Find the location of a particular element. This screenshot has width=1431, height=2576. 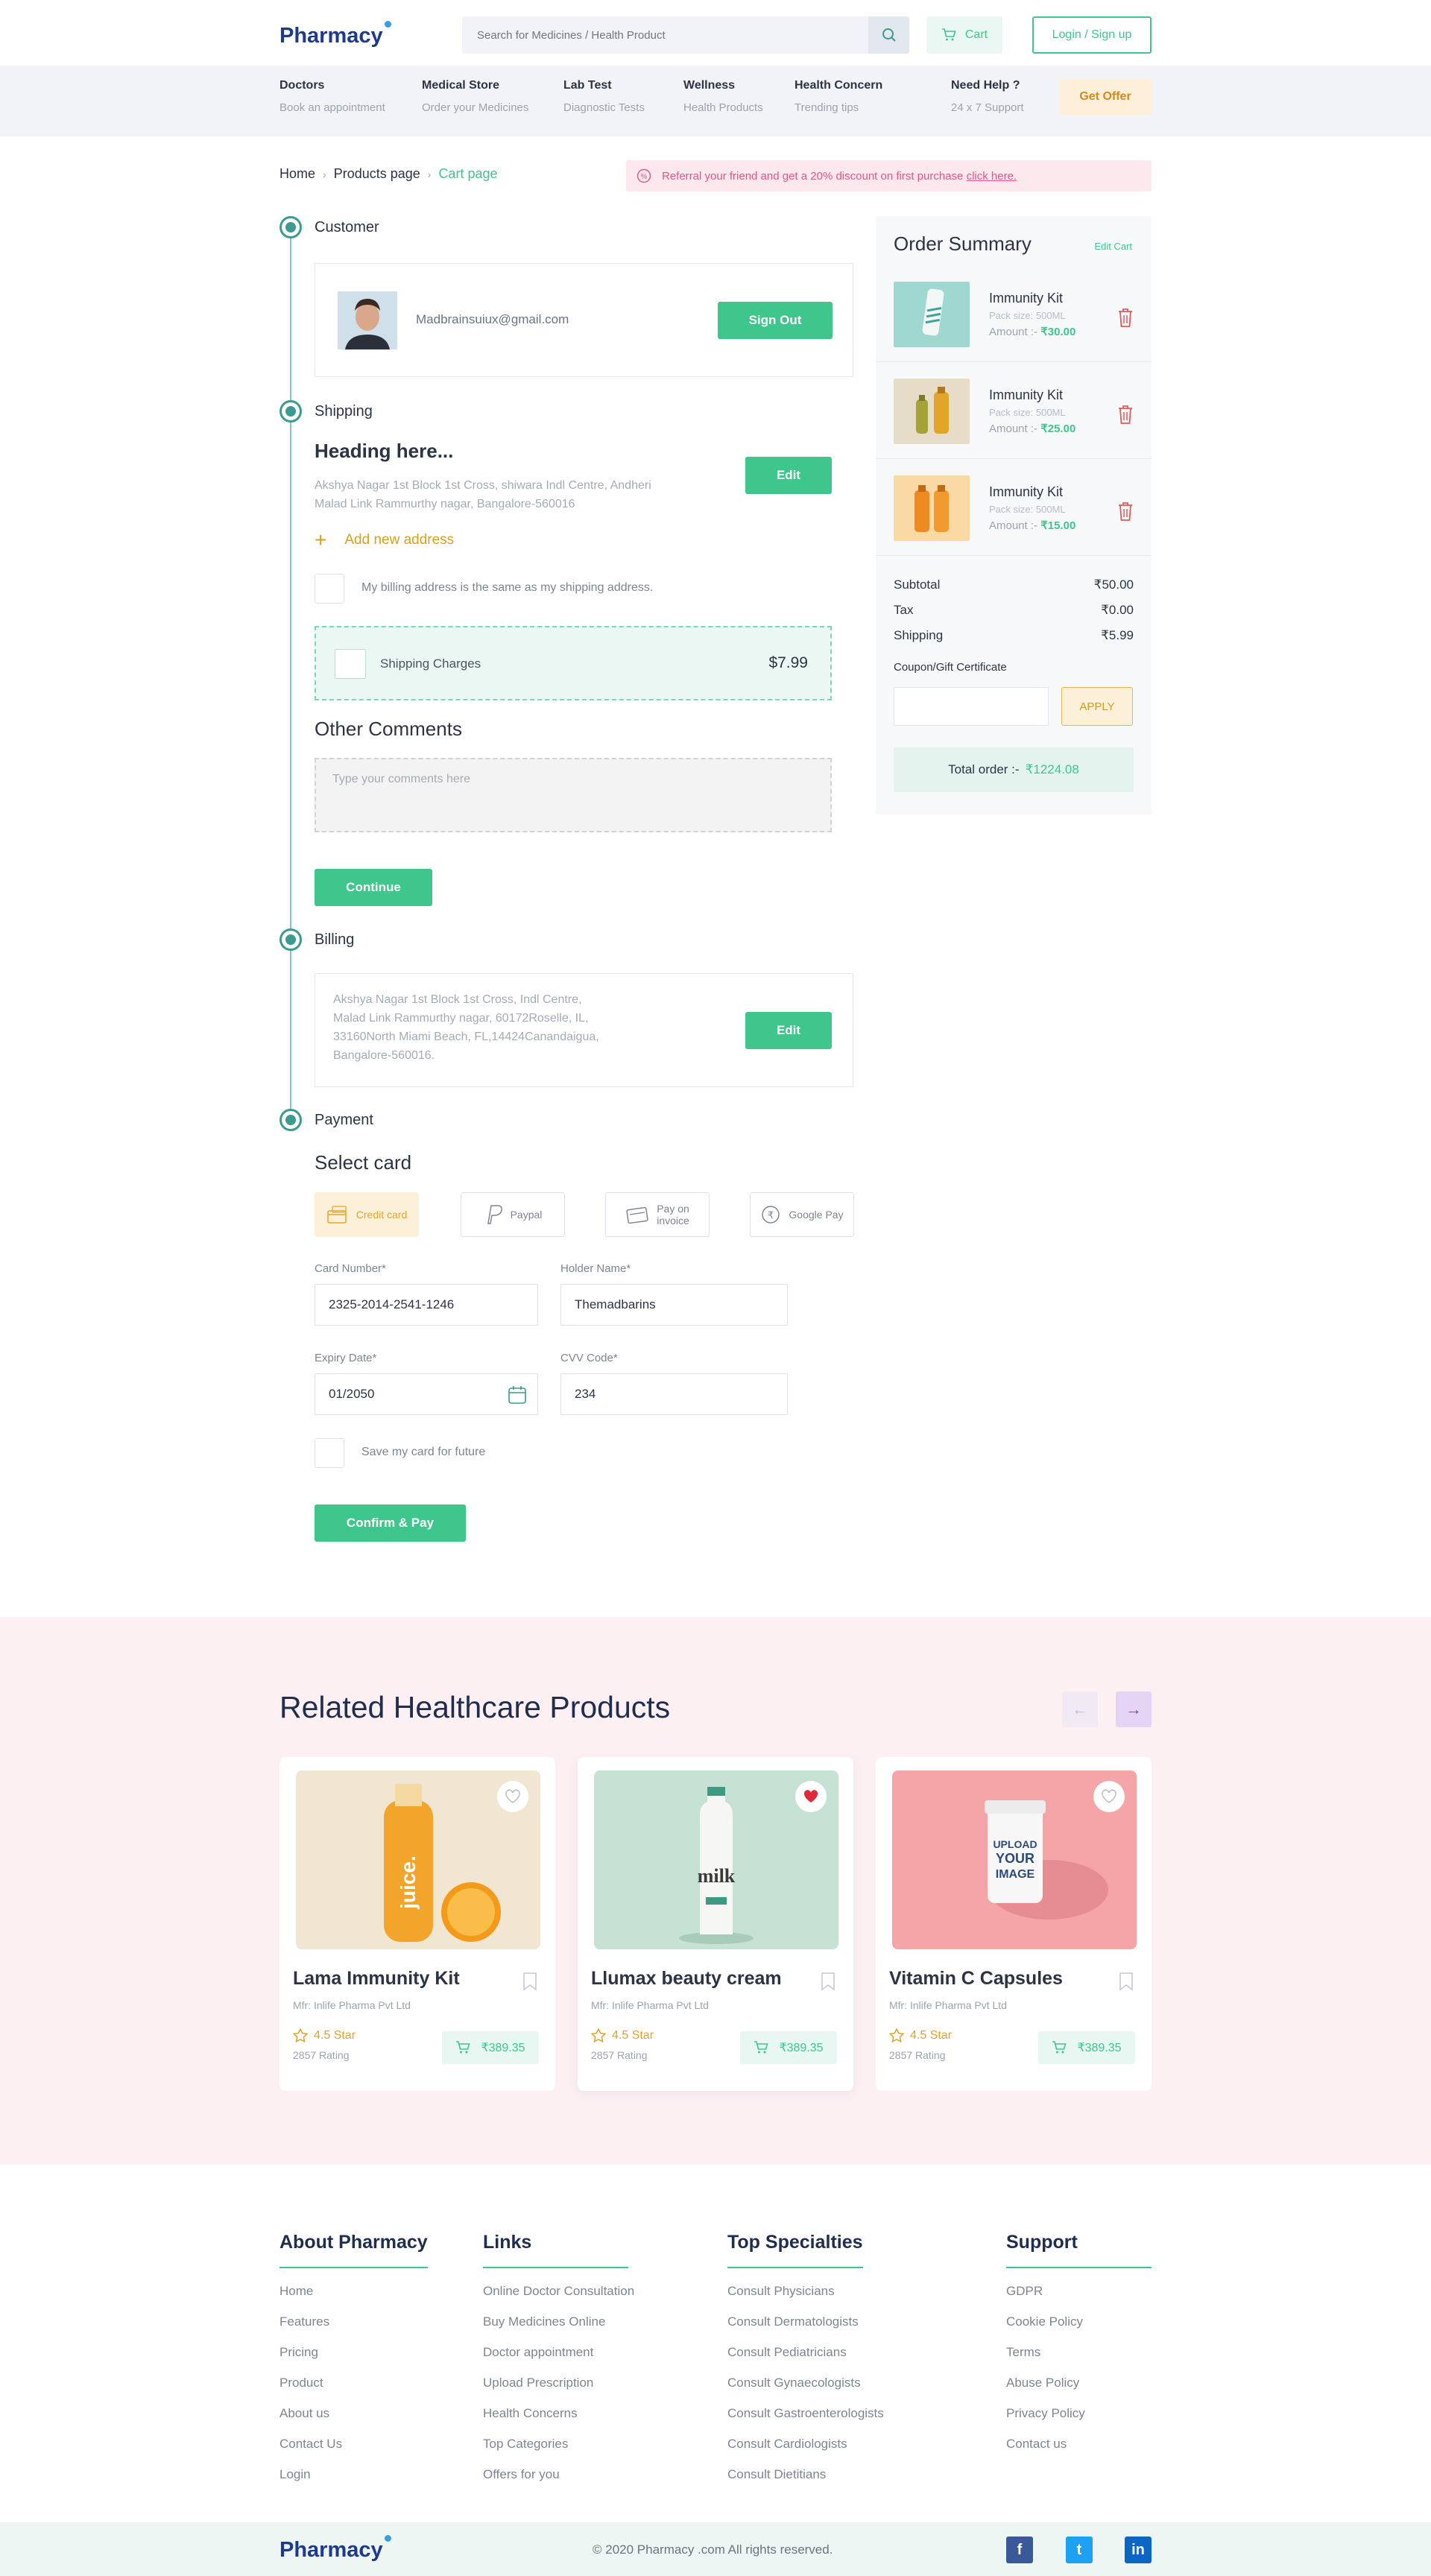

footer-link: Privacy Policy is located at coordinates (1079, 2413).